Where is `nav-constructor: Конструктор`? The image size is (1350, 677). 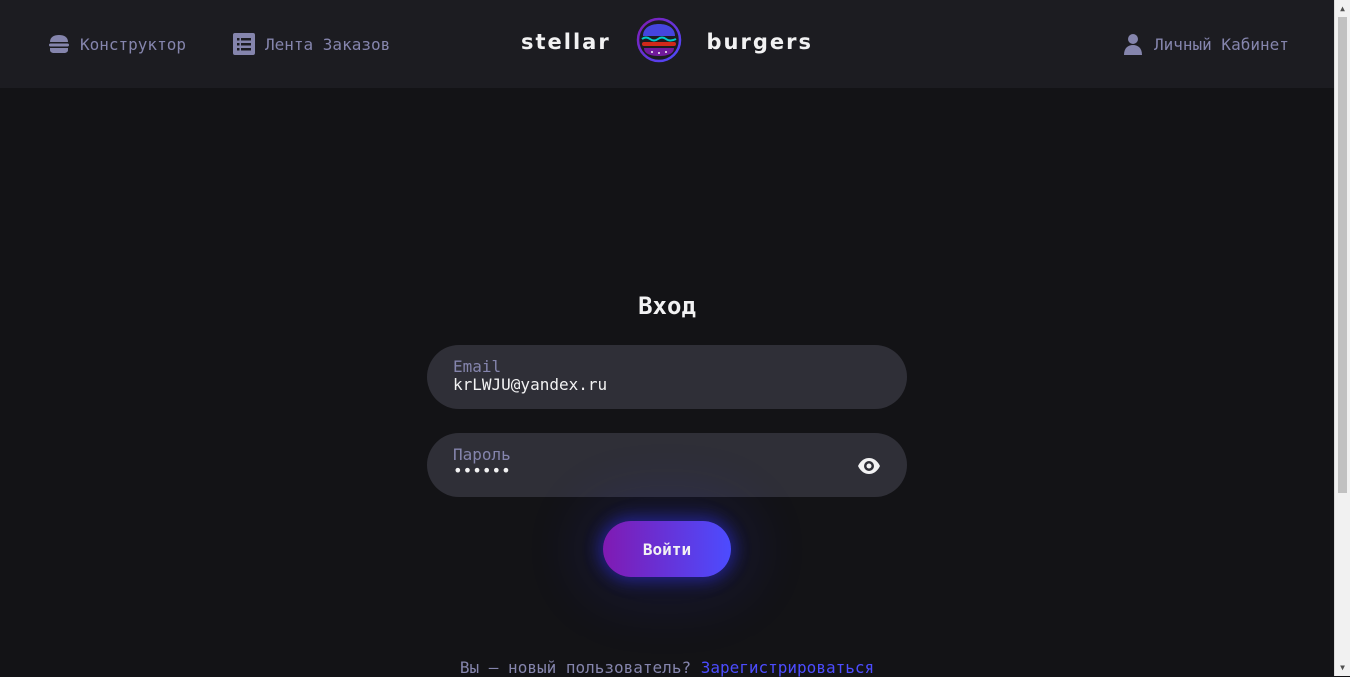
nav-constructor: Конструктор is located at coordinates (116, 44).